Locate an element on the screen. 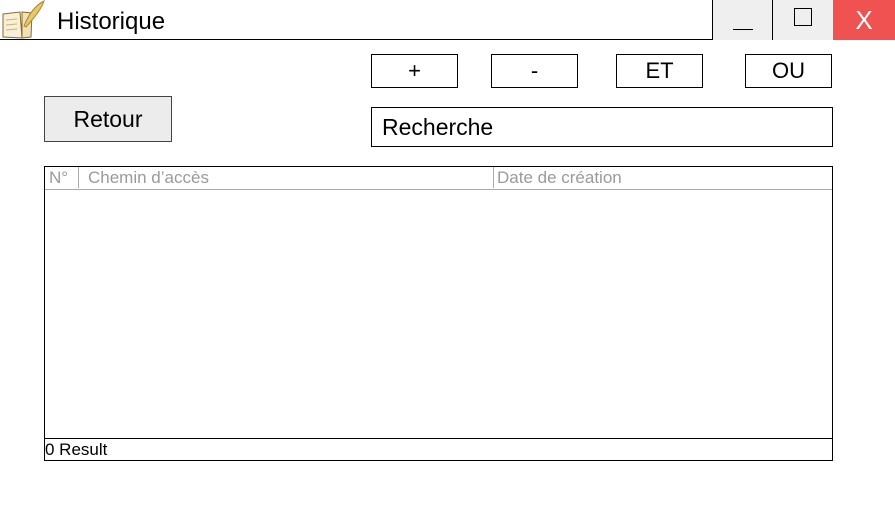  book-quill-icon is located at coordinates (23, 20).